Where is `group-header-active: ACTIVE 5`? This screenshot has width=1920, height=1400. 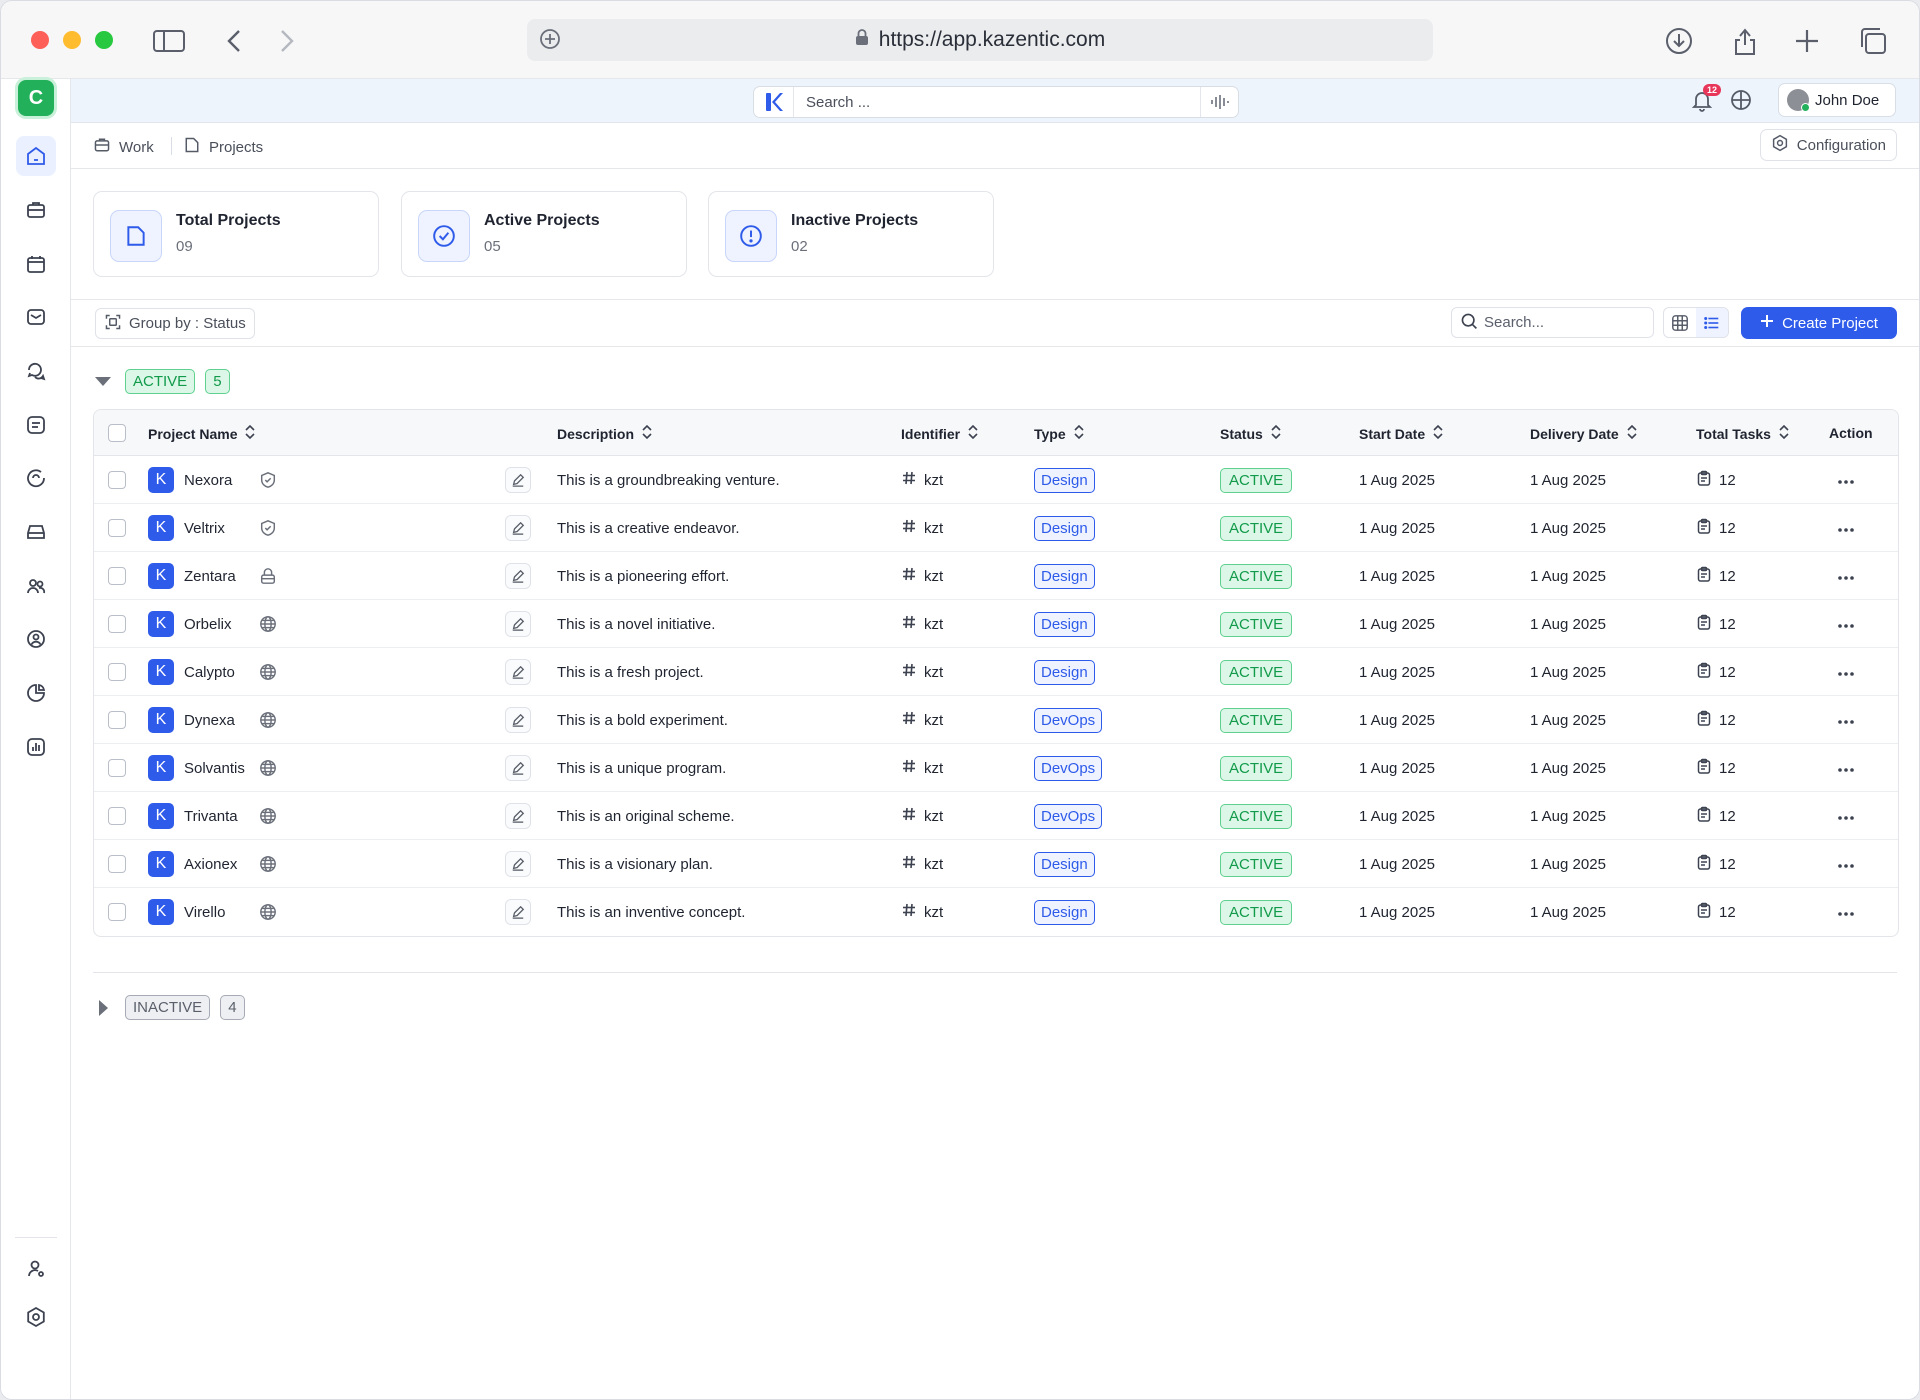 group-header-active: ACTIVE 5 is located at coordinates (162, 381).